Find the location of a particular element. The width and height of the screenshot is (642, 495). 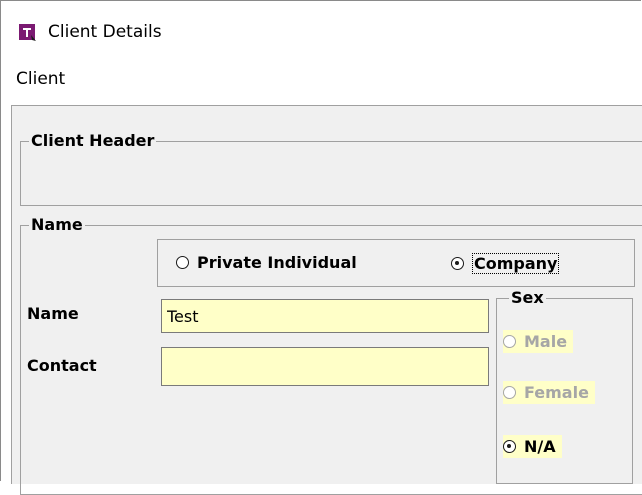

name-label: Name is located at coordinates (53, 313).